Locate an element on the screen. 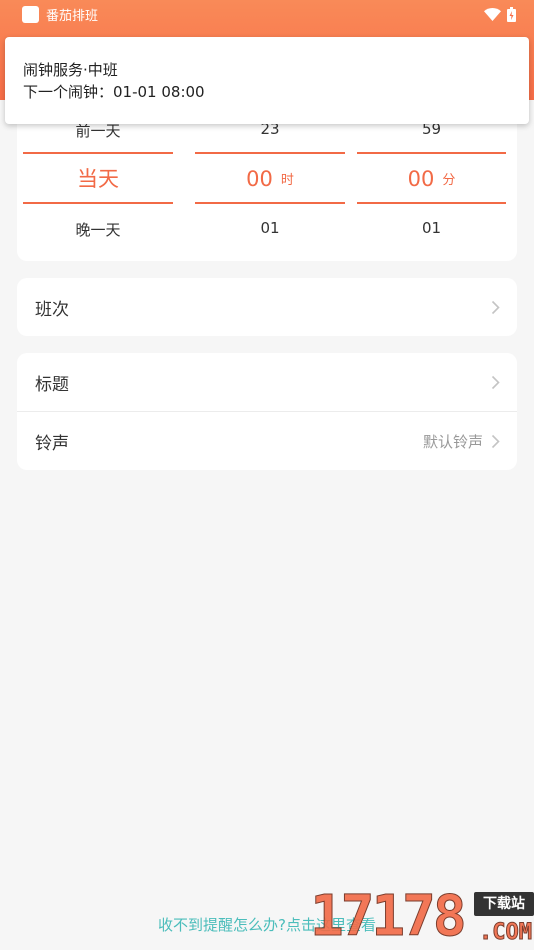 This screenshot has height=950, width=534. watermark-number: 17178 is located at coordinates (389, 916).